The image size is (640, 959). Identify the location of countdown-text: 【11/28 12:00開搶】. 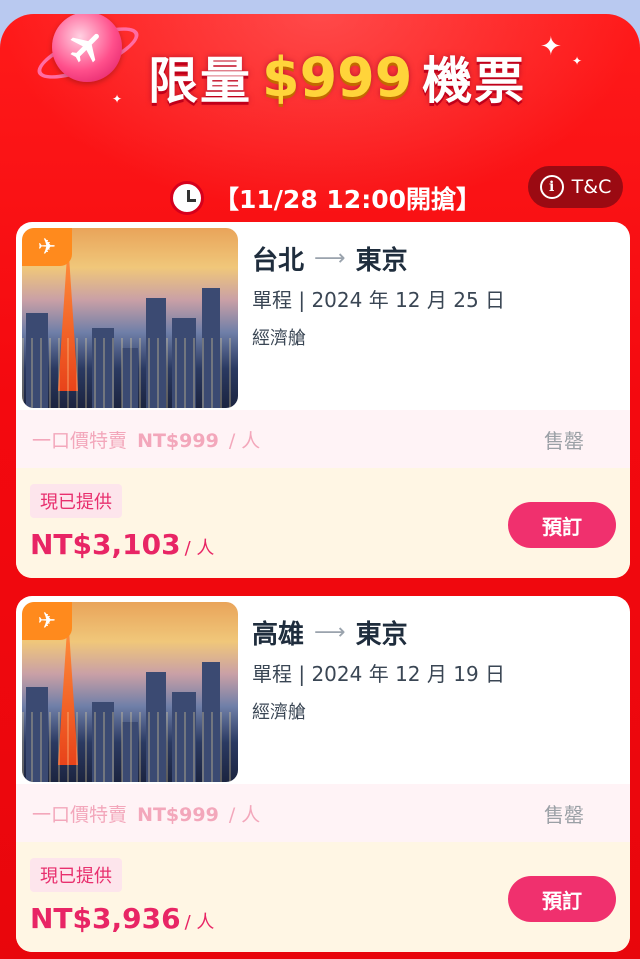
(347, 199).